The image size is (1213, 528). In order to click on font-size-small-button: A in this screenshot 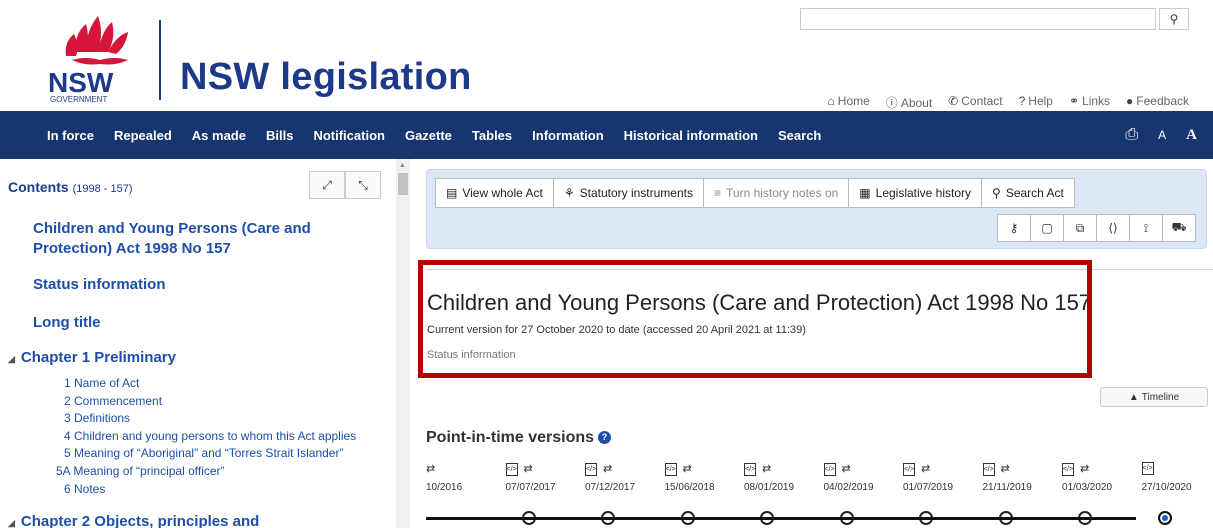, I will do `click(1162, 135)`.